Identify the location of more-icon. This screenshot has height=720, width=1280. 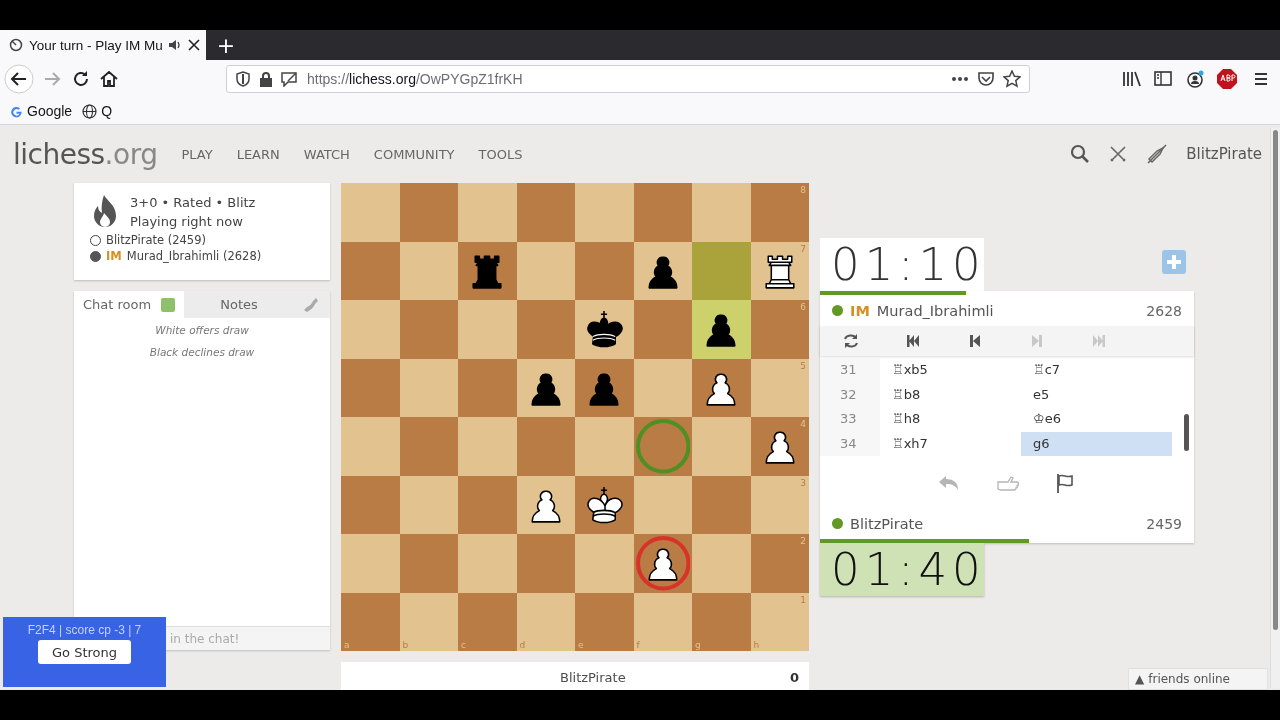
(960, 79).